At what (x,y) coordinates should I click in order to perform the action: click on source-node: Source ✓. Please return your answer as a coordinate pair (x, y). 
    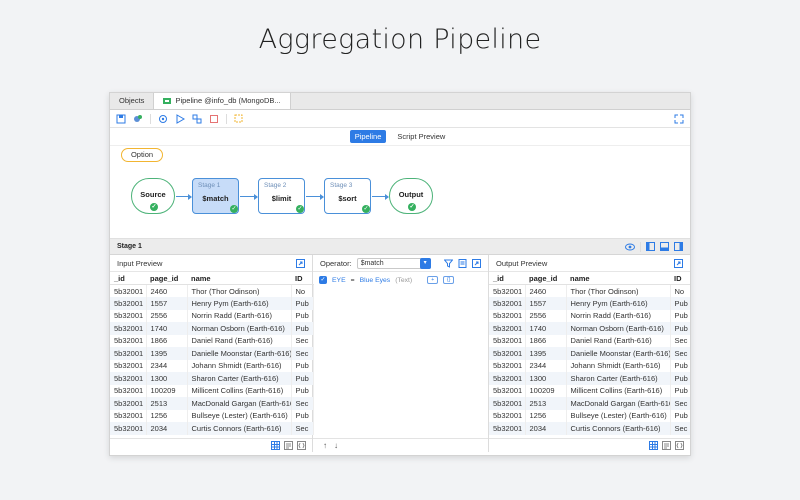
    Looking at the image, I should click on (153, 196).